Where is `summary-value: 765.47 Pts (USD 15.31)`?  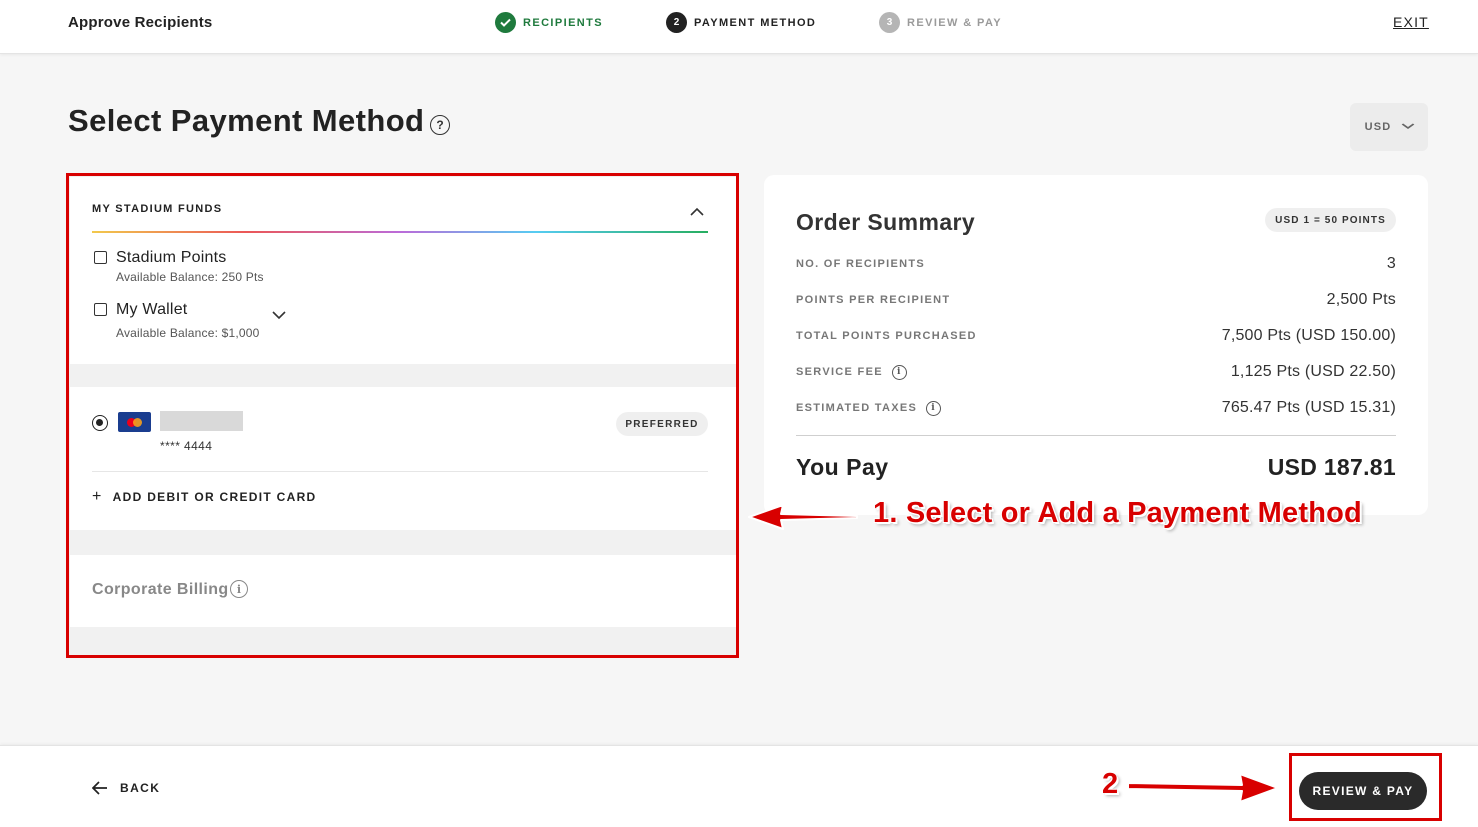
summary-value: 765.47 Pts (USD 15.31) is located at coordinates (1308, 407).